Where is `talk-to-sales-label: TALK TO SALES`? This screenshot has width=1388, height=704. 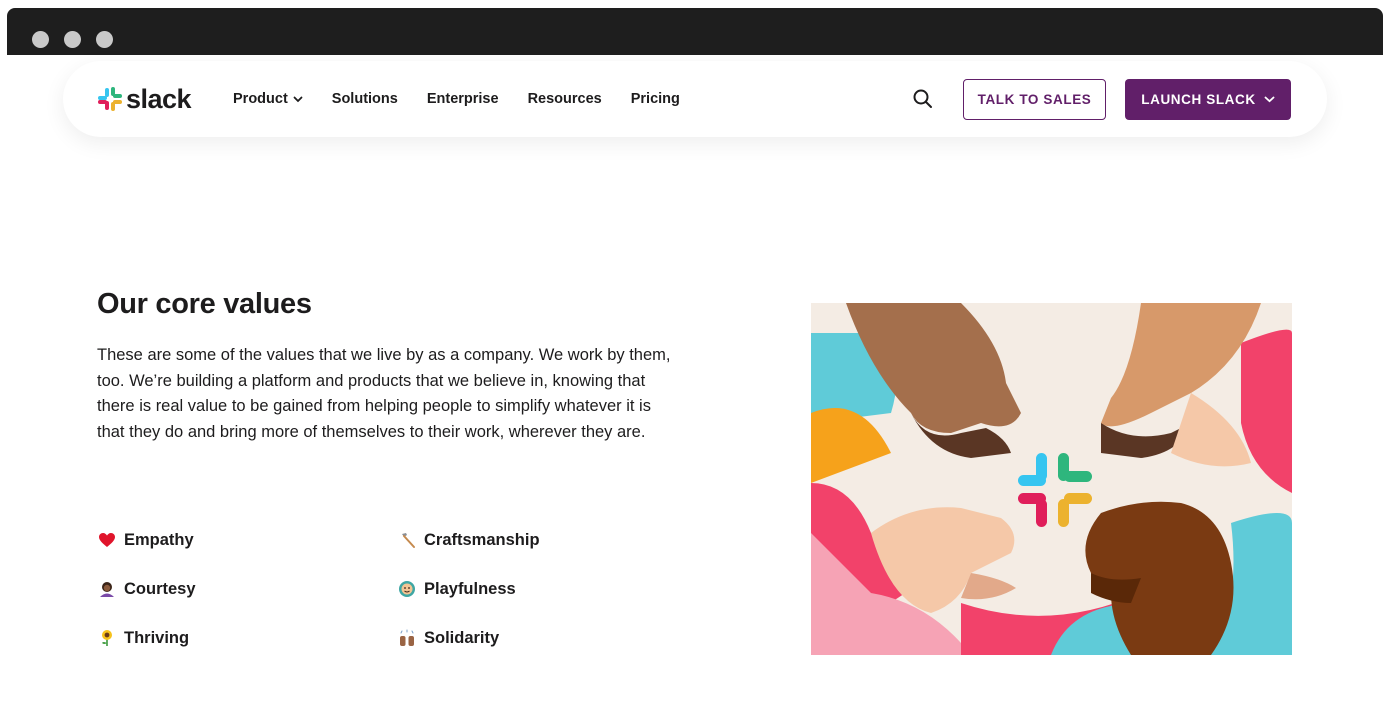 talk-to-sales-label: TALK TO SALES is located at coordinates (1034, 99).